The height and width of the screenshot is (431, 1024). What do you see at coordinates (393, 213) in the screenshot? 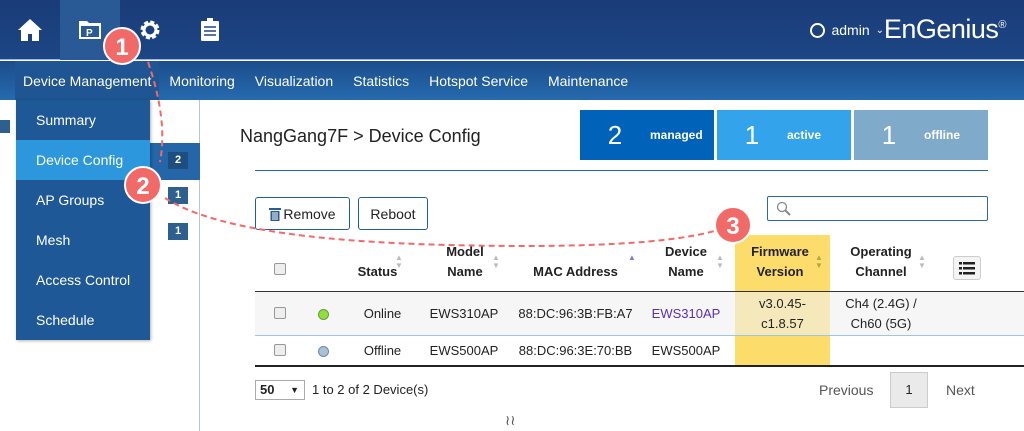
I see `reboot-button: Reboot` at bounding box center [393, 213].